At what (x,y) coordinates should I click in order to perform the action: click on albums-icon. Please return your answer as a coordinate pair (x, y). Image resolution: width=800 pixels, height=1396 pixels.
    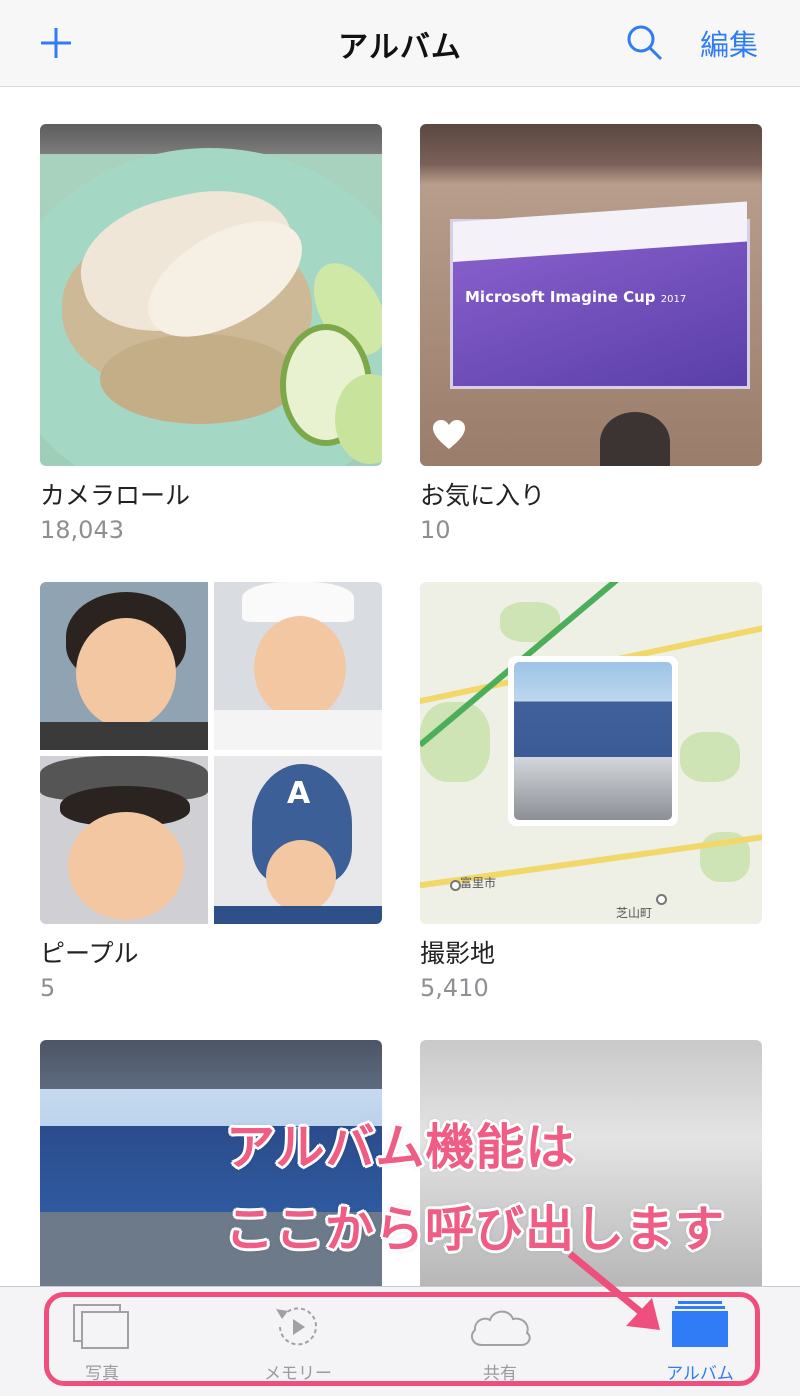
    Looking at the image, I should click on (700, 1324).